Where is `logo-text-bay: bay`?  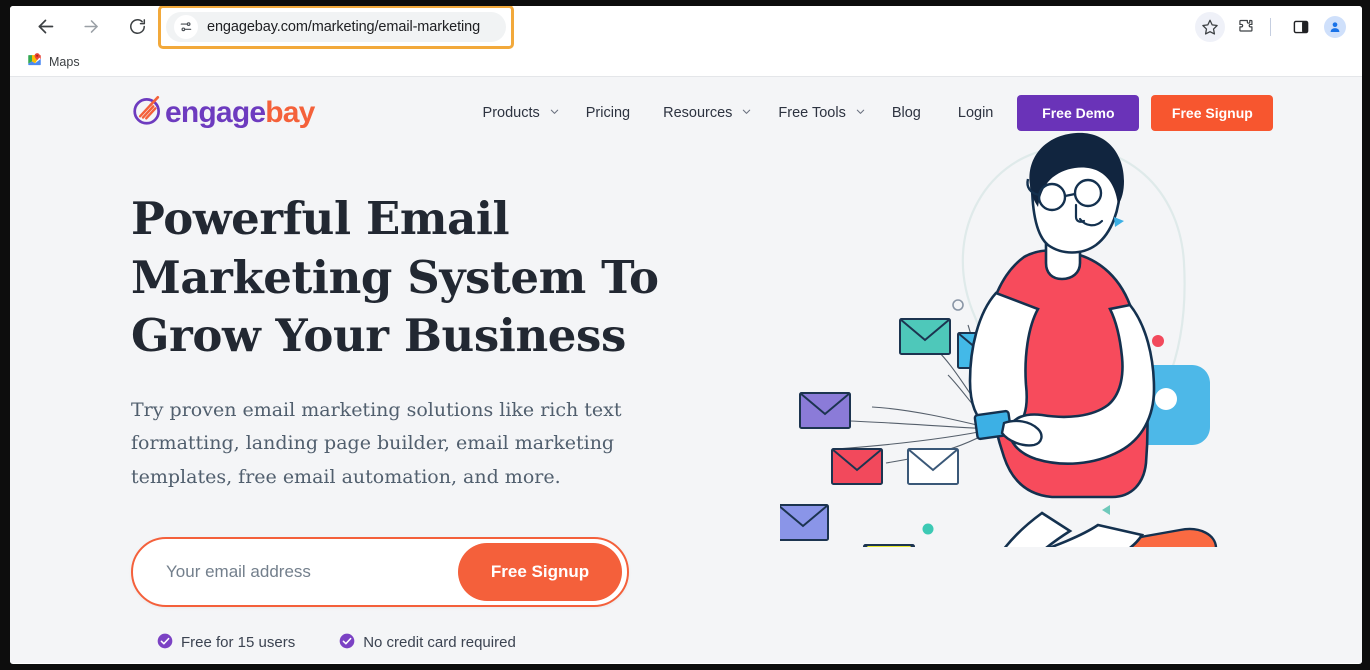
logo-text-bay: bay is located at coordinates (290, 112).